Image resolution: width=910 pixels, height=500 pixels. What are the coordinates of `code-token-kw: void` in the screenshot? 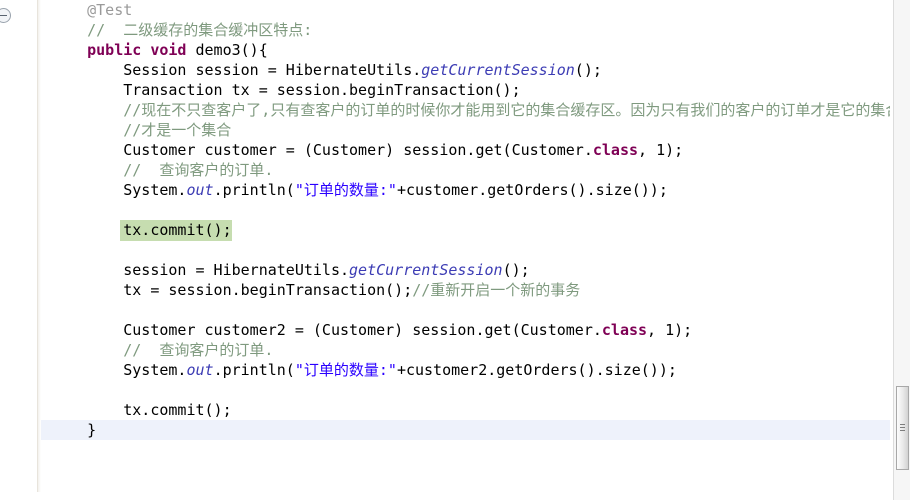 It's located at (168, 50).